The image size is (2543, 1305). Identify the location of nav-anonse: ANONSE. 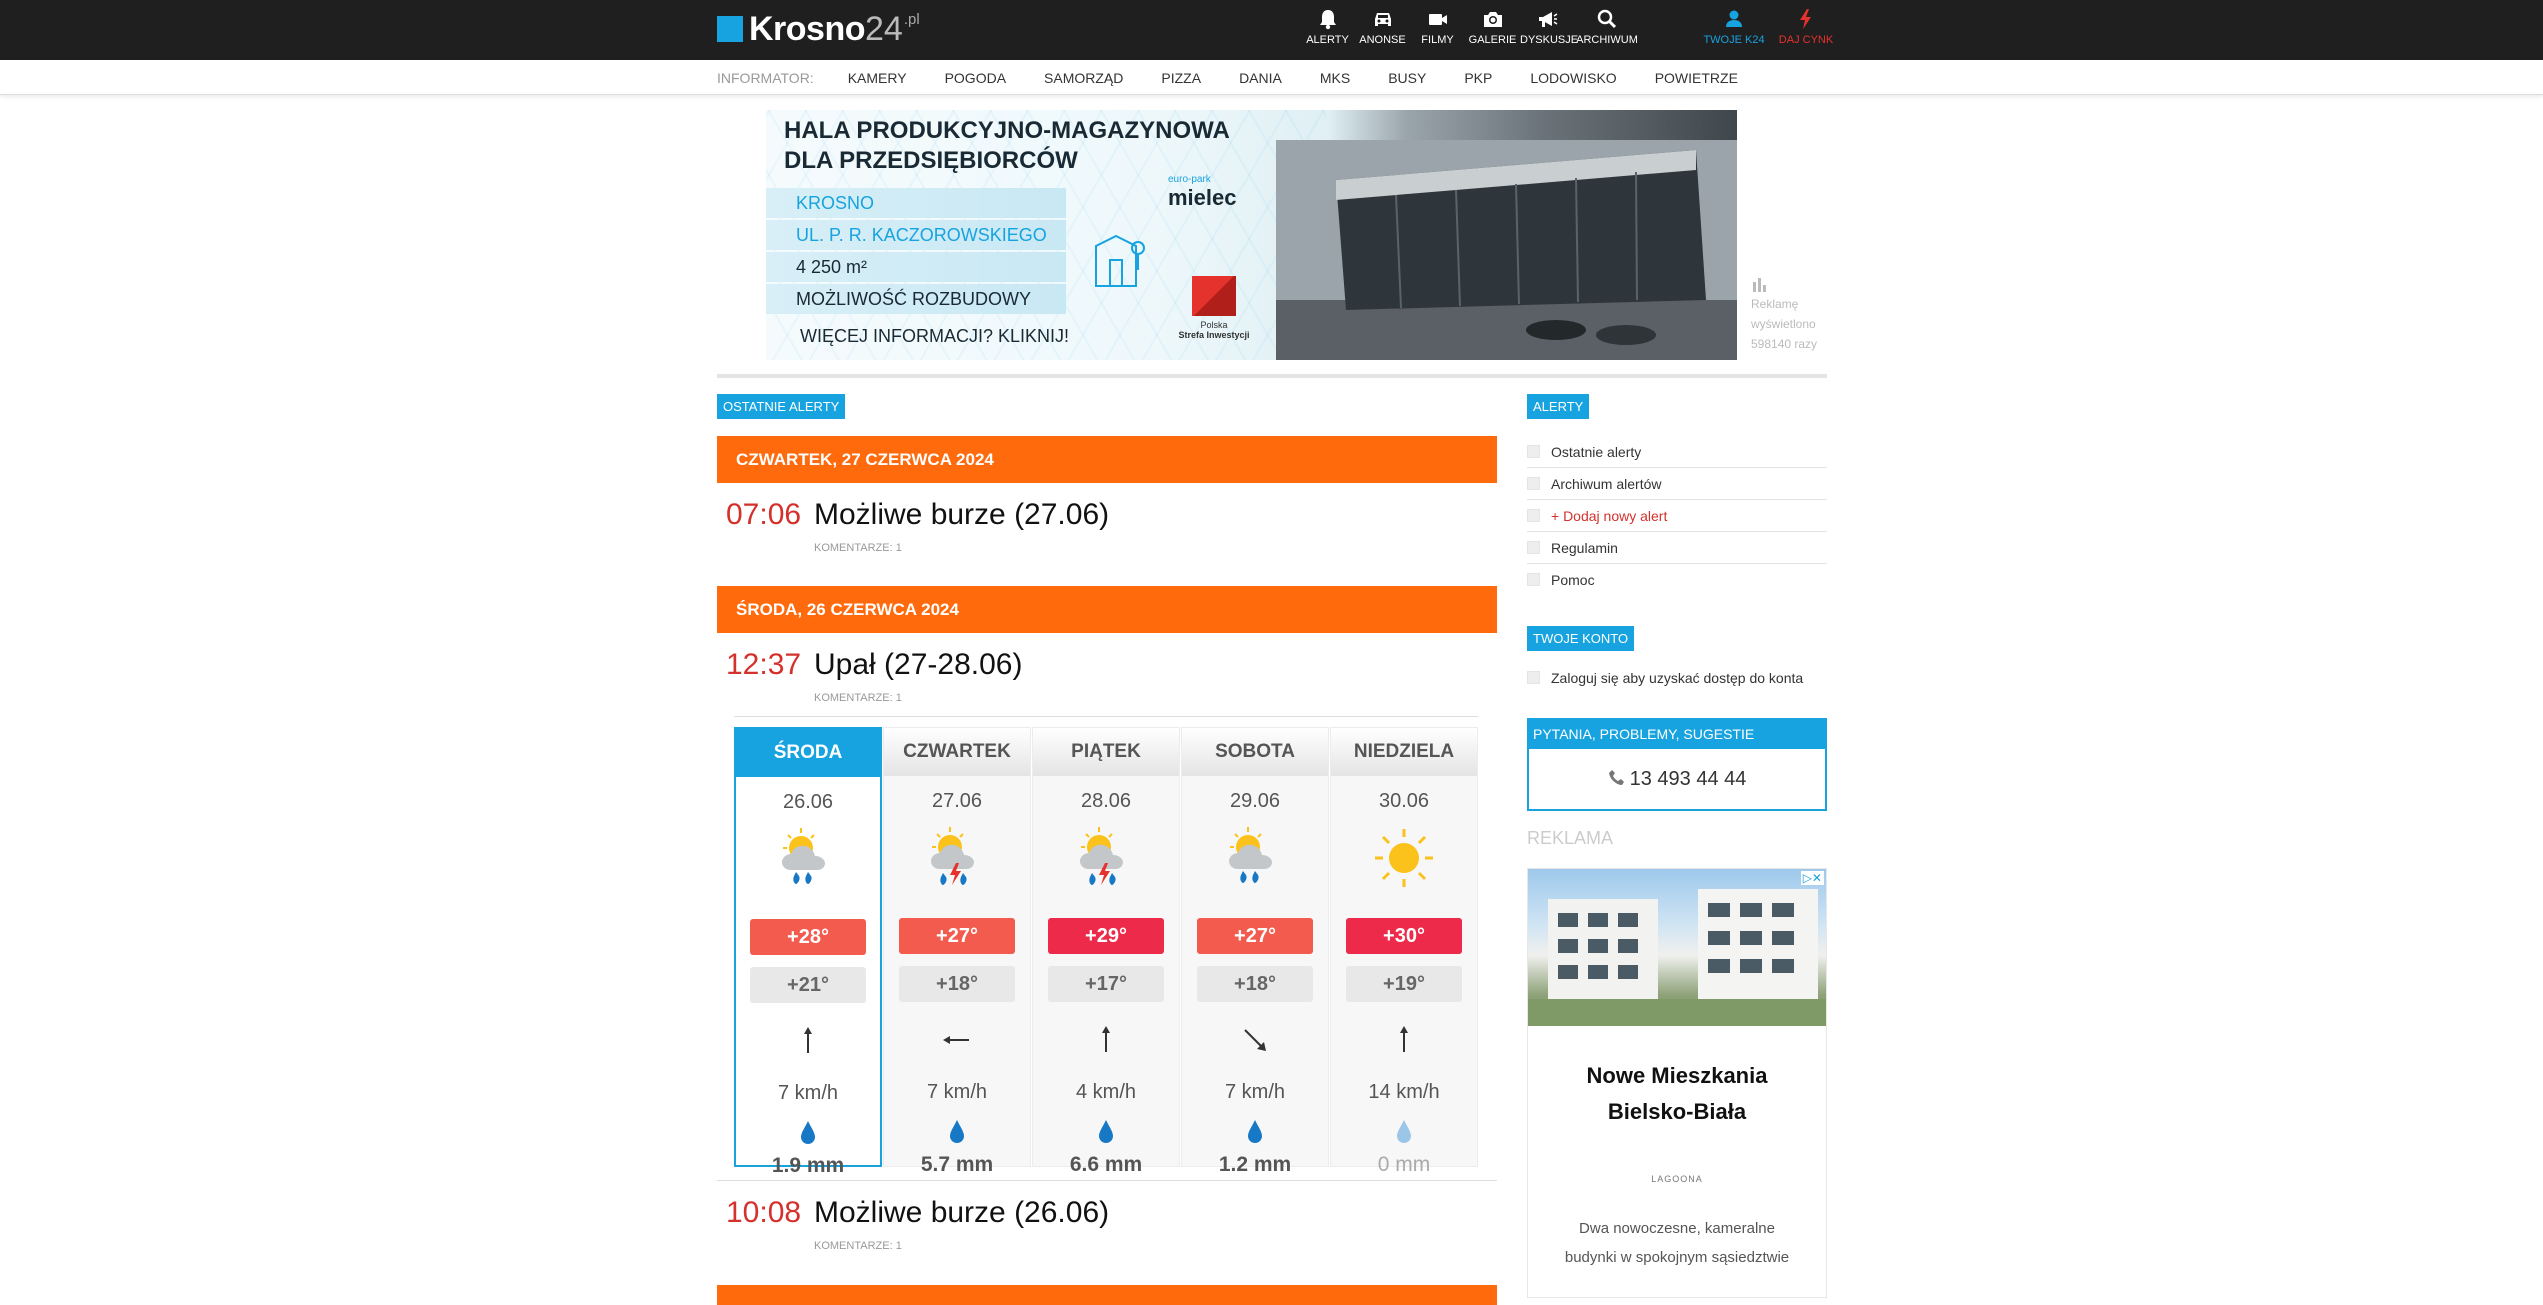
(1382, 27).